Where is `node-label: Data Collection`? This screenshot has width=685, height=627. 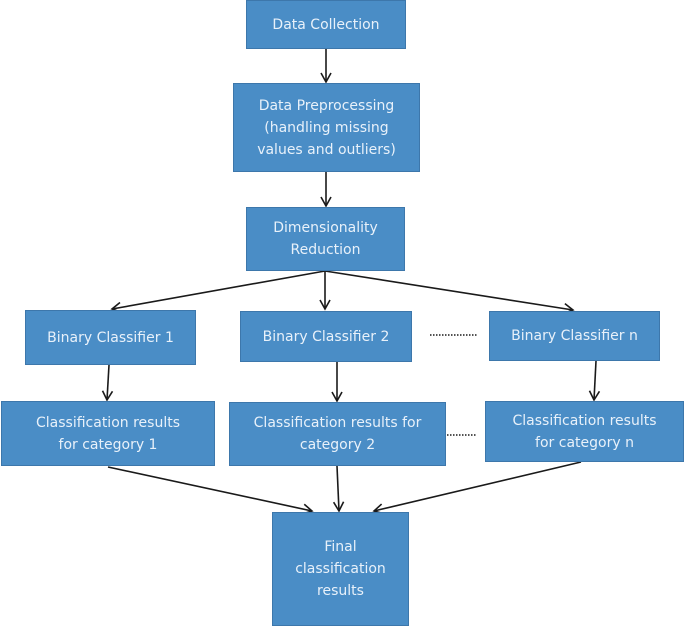 node-label: Data Collection is located at coordinates (326, 24).